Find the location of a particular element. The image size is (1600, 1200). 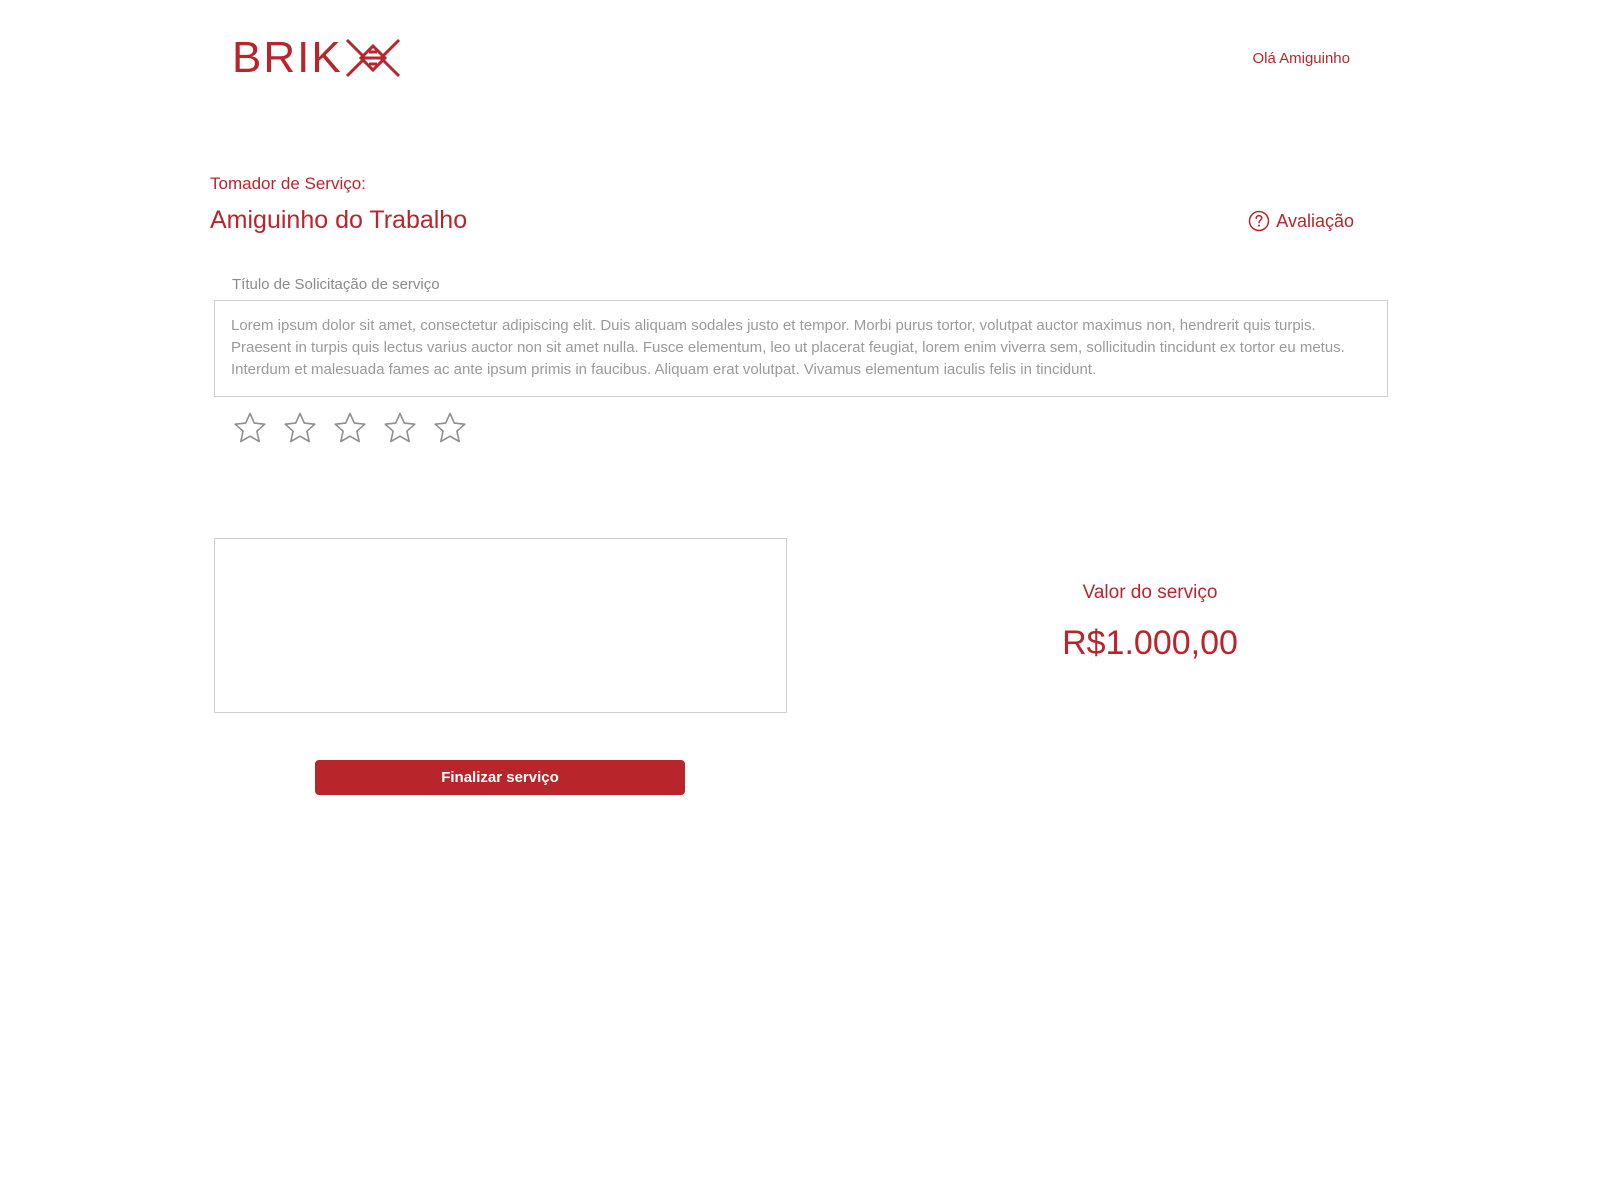

comment-textarea is located at coordinates (500, 625).